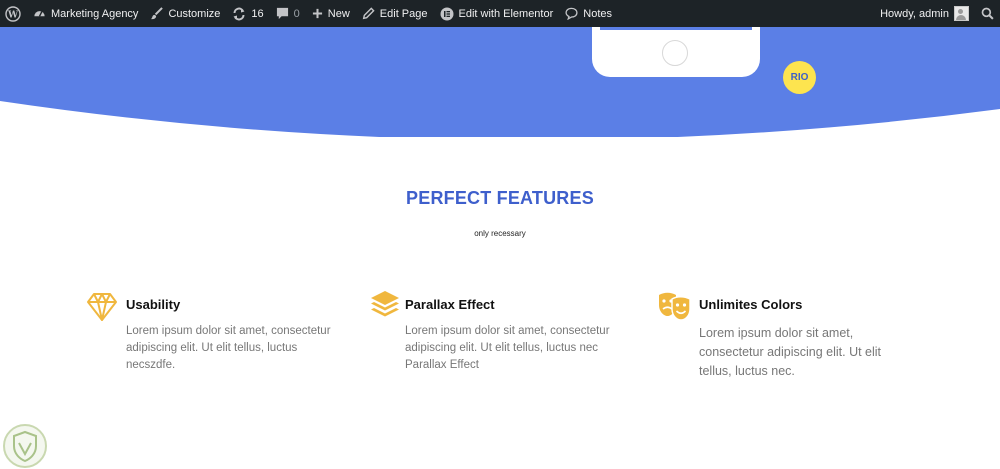 Image resolution: width=1000 pixels, height=469 pixels. What do you see at coordinates (296, 13) in the screenshot?
I see `comments-count: 0` at bounding box center [296, 13].